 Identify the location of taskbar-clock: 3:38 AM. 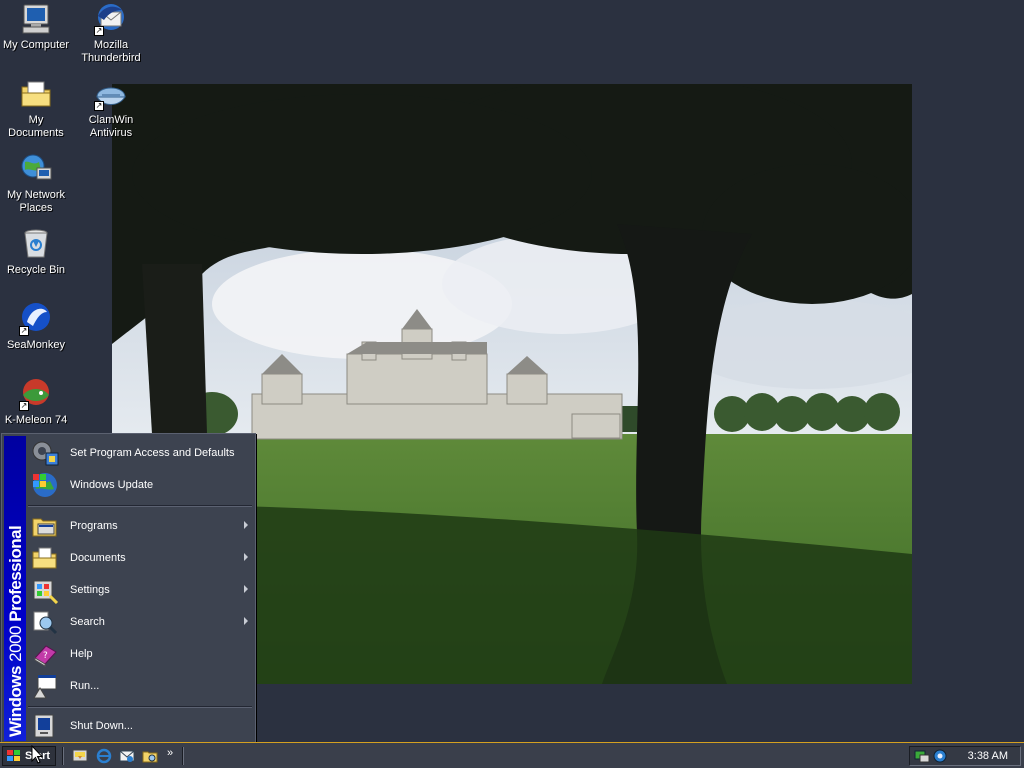
(988, 756).